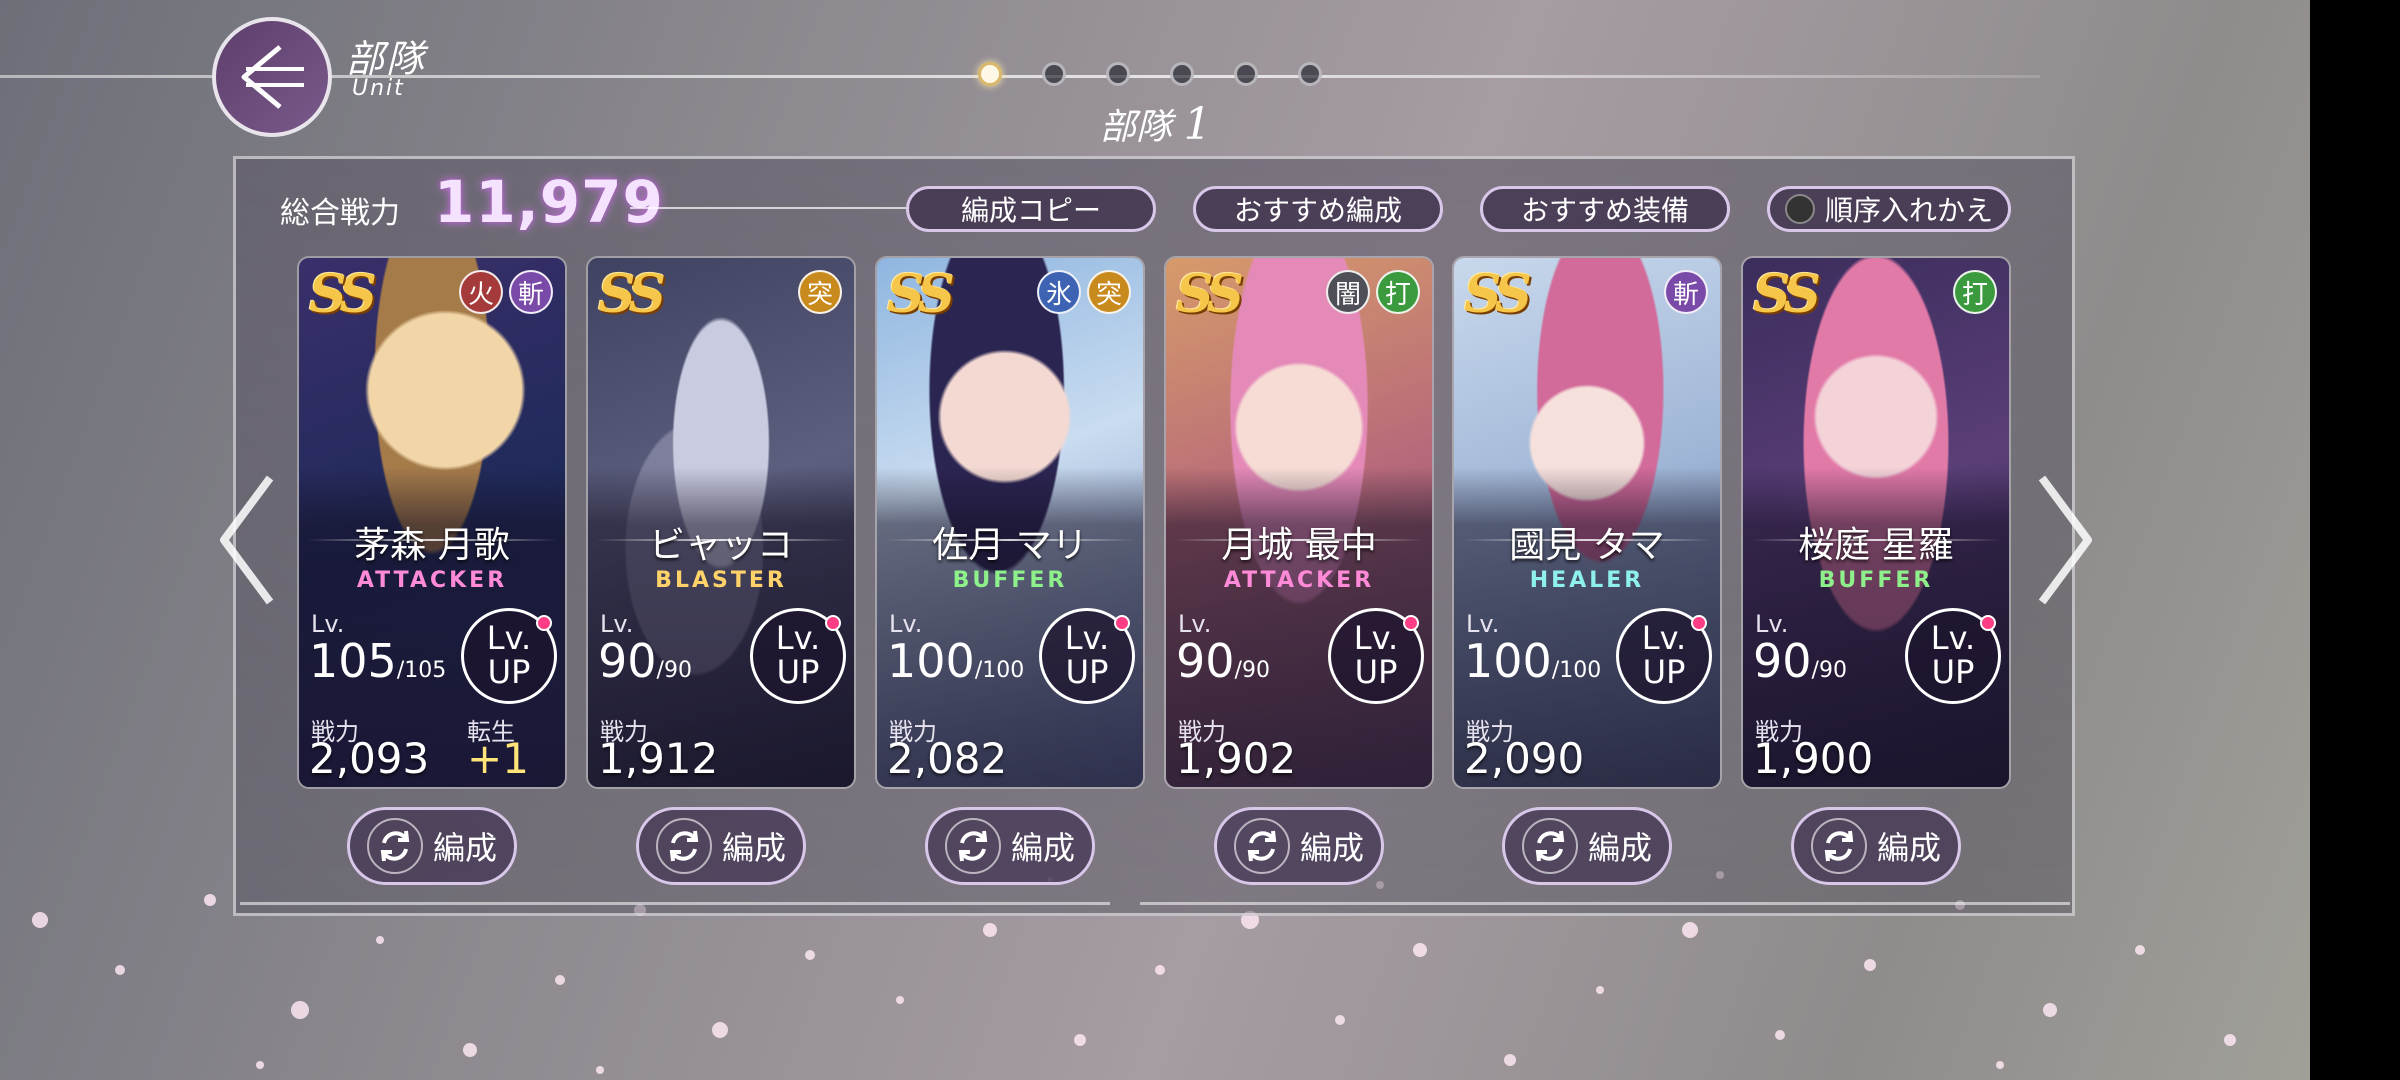  I want to click on level-value: 100/100, so click(955, 661).